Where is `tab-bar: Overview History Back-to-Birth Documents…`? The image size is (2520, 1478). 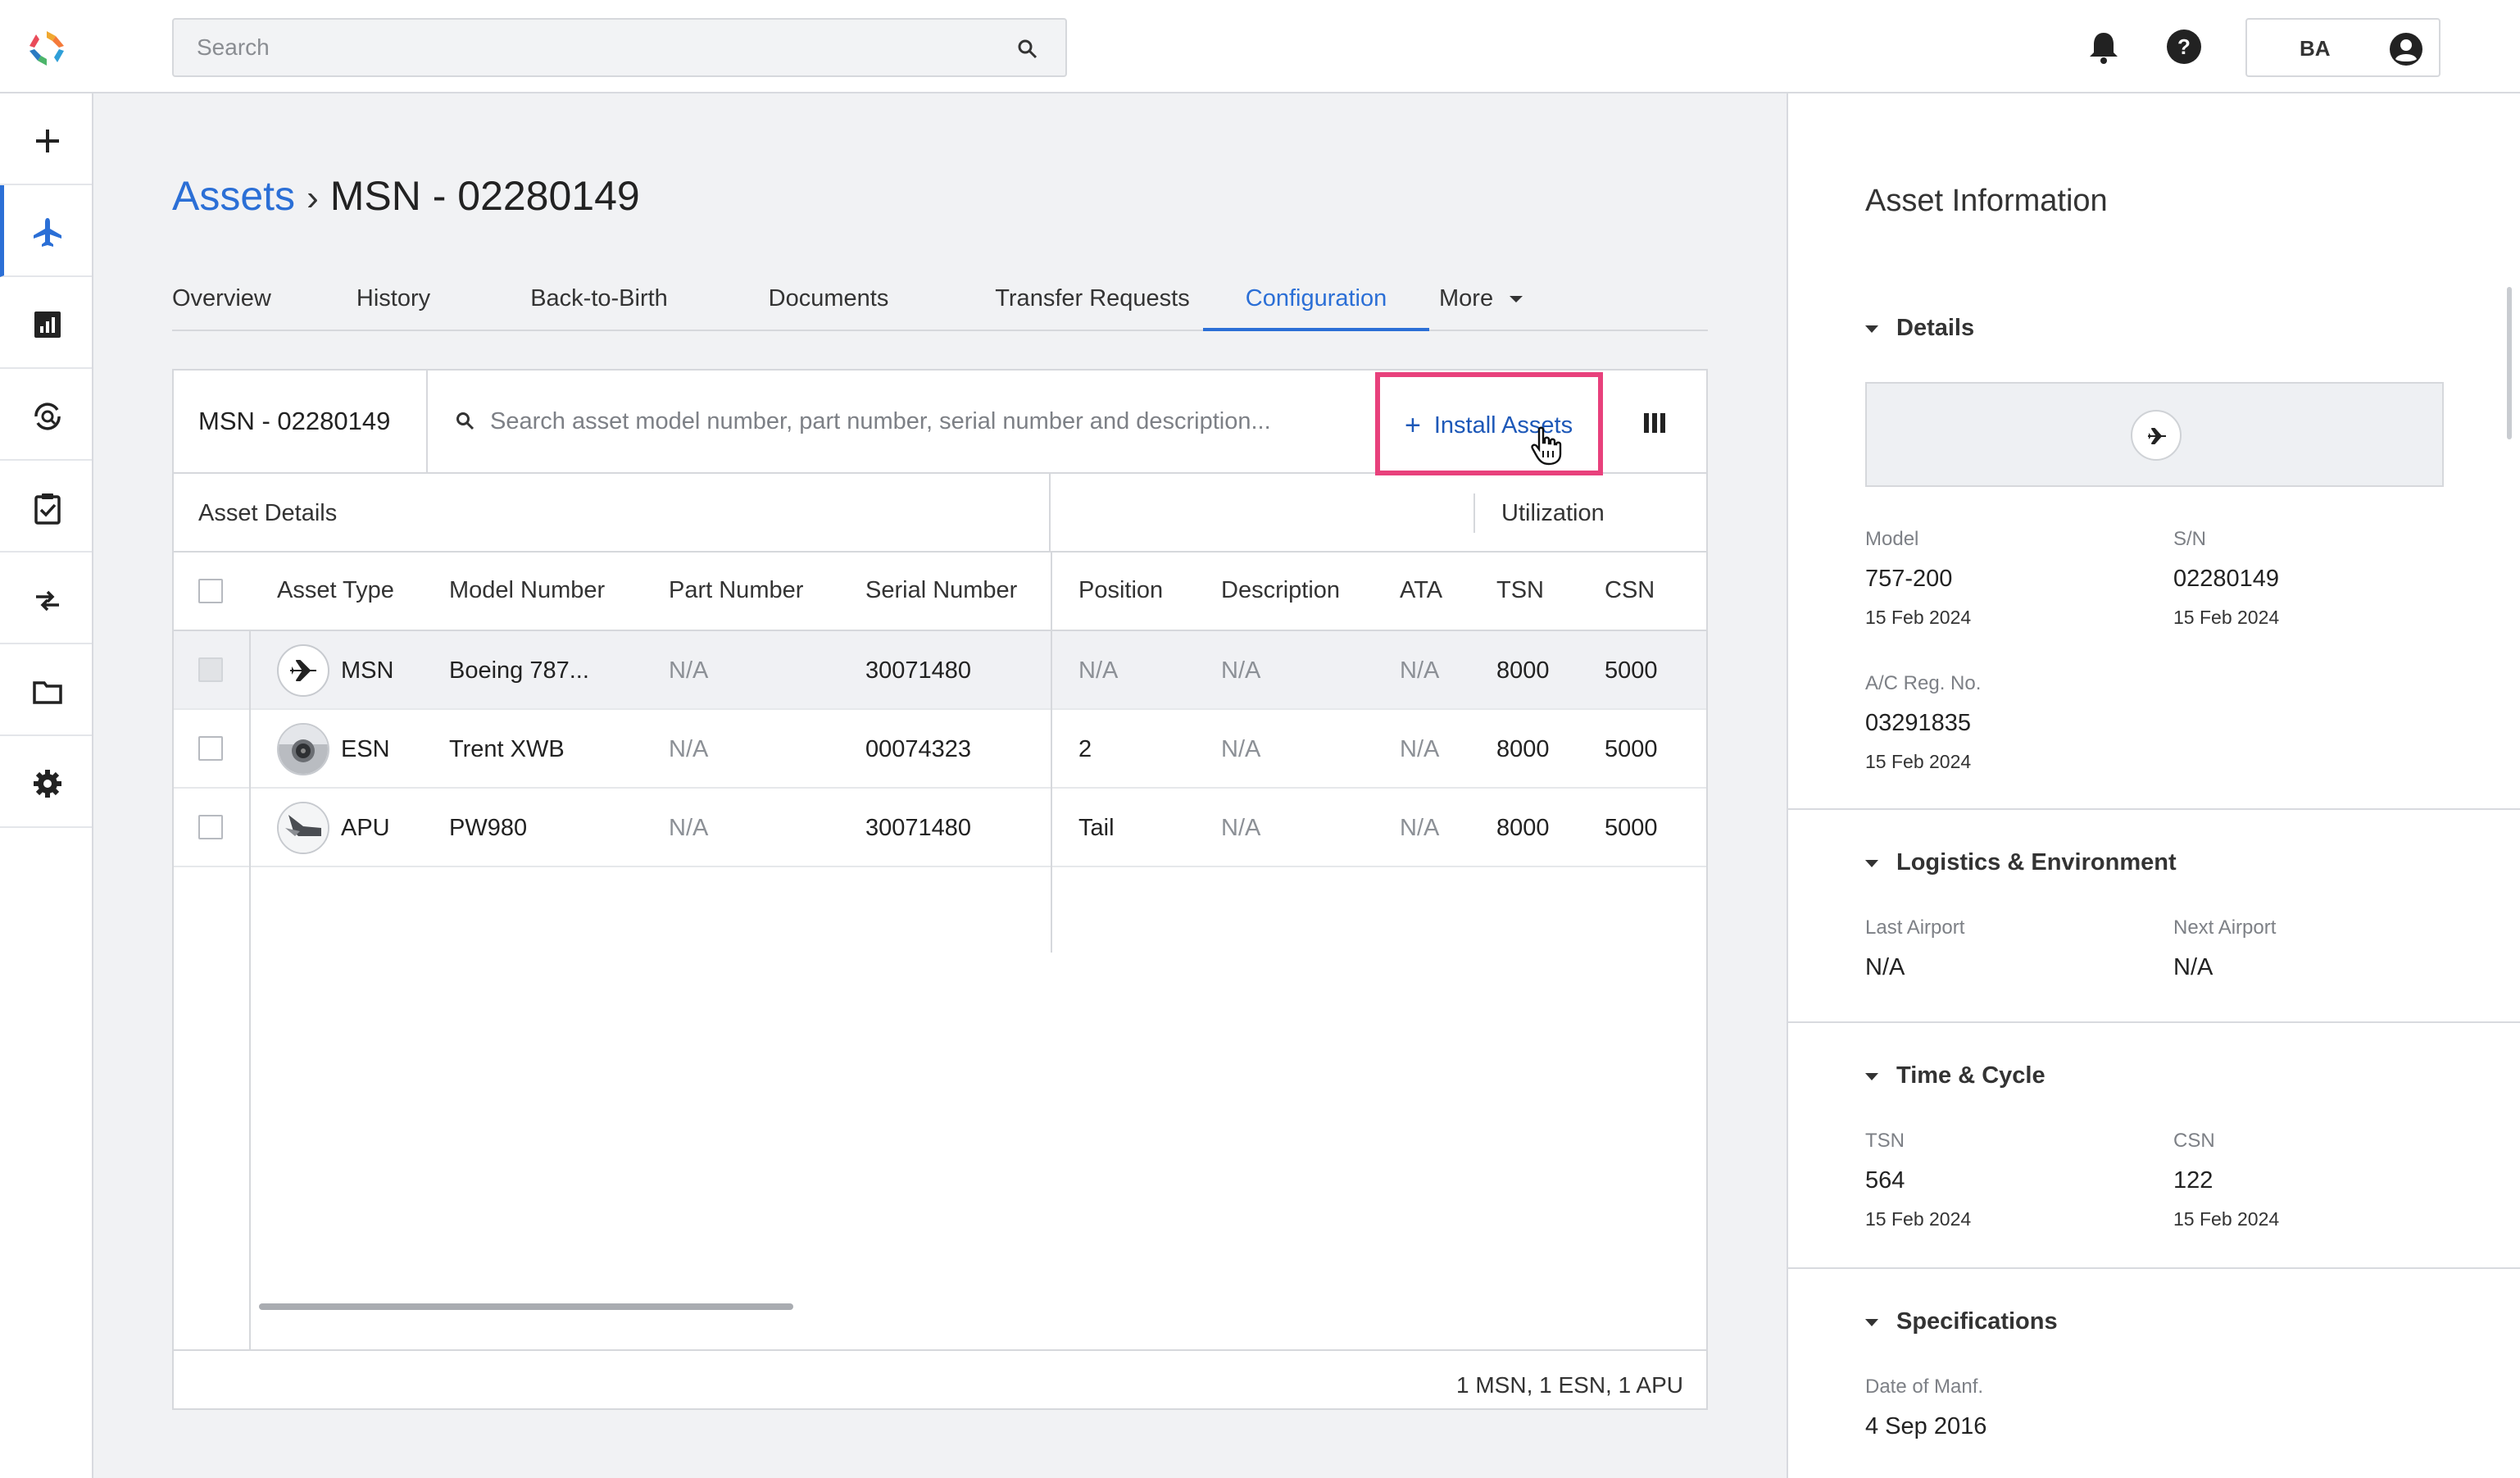 tab-bar: Overview History Back-to-Birth Documents… is located at coordinates (940, 299).